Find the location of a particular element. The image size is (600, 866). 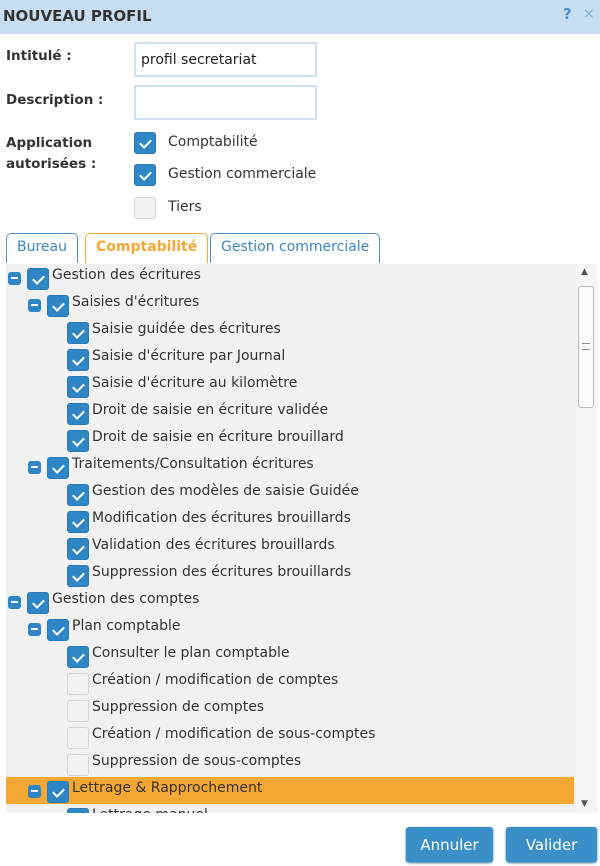

tree-item: Suppression des écritures brouillards is located at coordinates (290, 574).